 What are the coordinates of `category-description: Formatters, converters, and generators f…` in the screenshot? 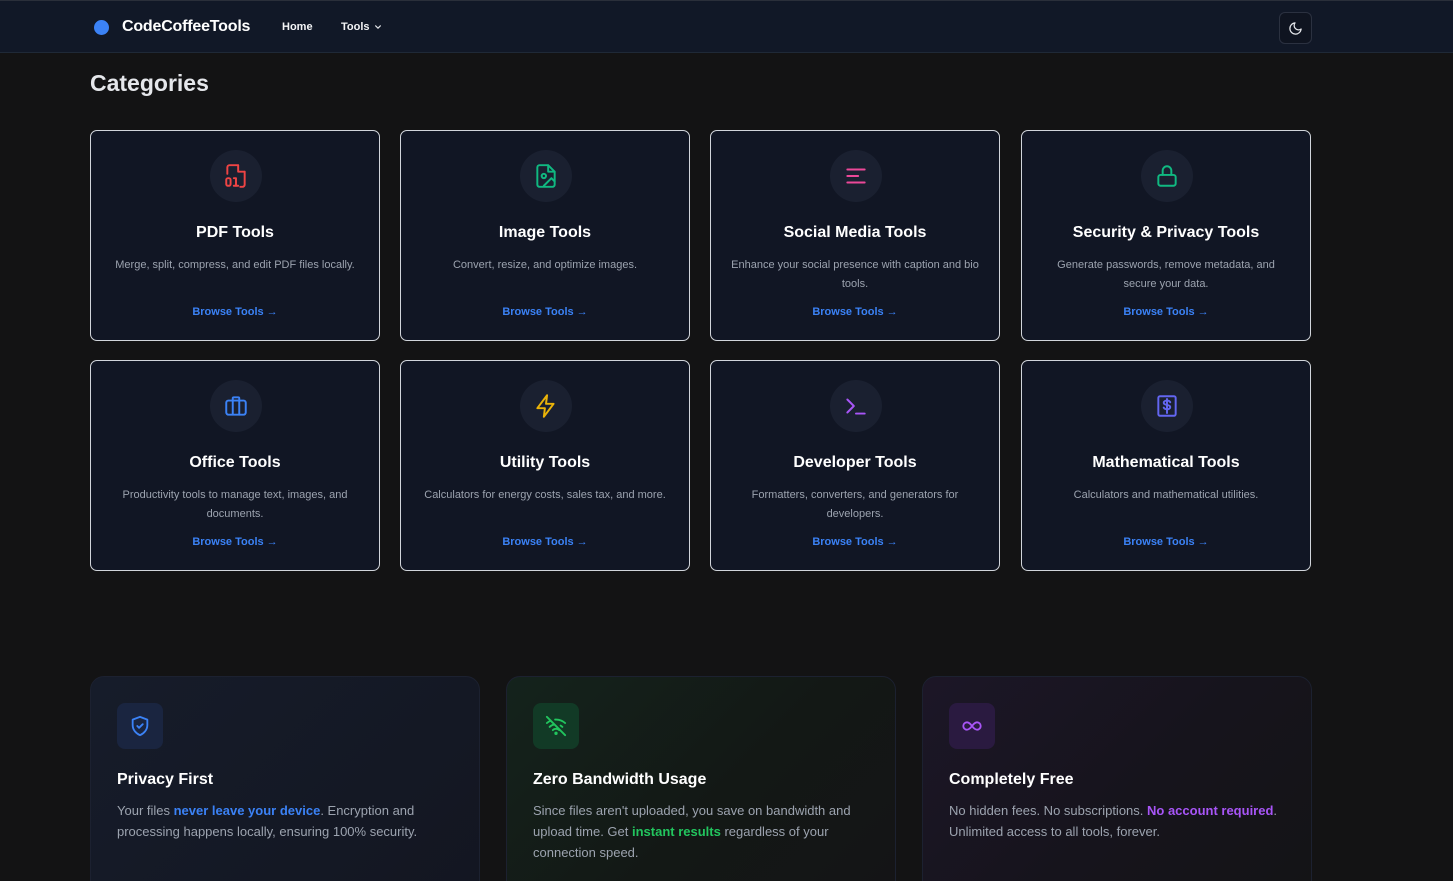 It's located at (855, 504).